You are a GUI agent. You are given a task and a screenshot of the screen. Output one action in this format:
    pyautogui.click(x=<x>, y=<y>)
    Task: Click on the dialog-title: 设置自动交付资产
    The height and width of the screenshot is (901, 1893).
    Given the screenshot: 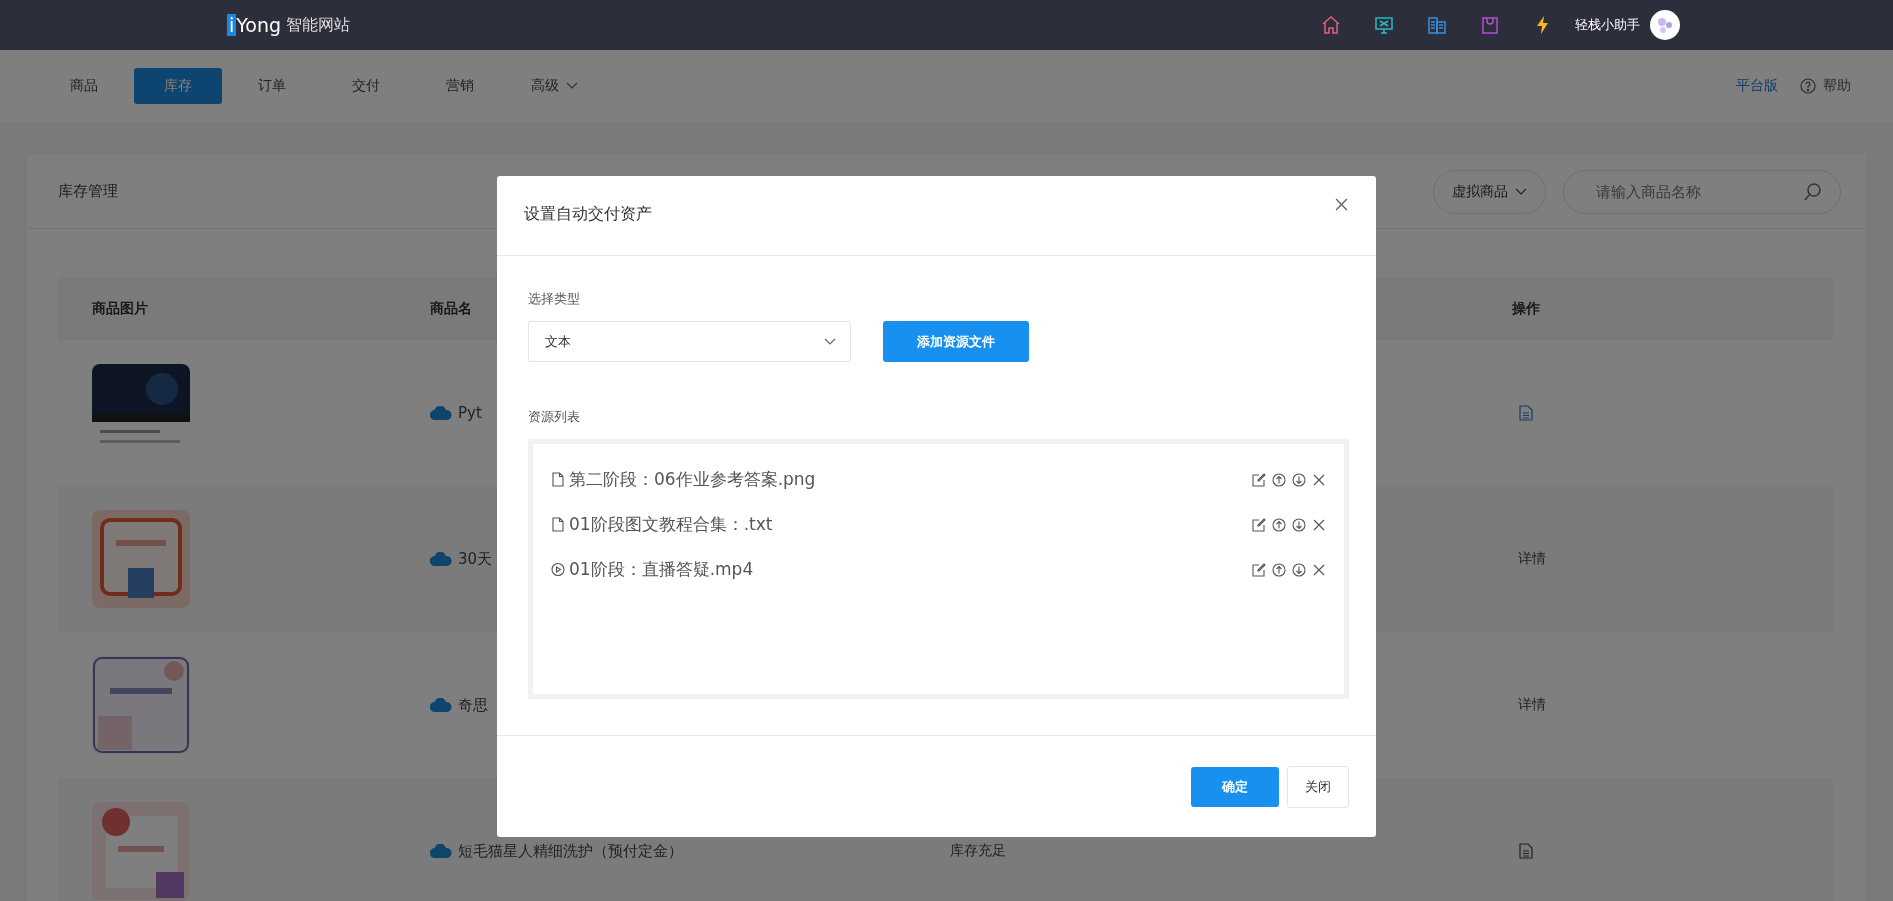 What is the action you would take?
    pyautogui.click(x=588, y=214)
    